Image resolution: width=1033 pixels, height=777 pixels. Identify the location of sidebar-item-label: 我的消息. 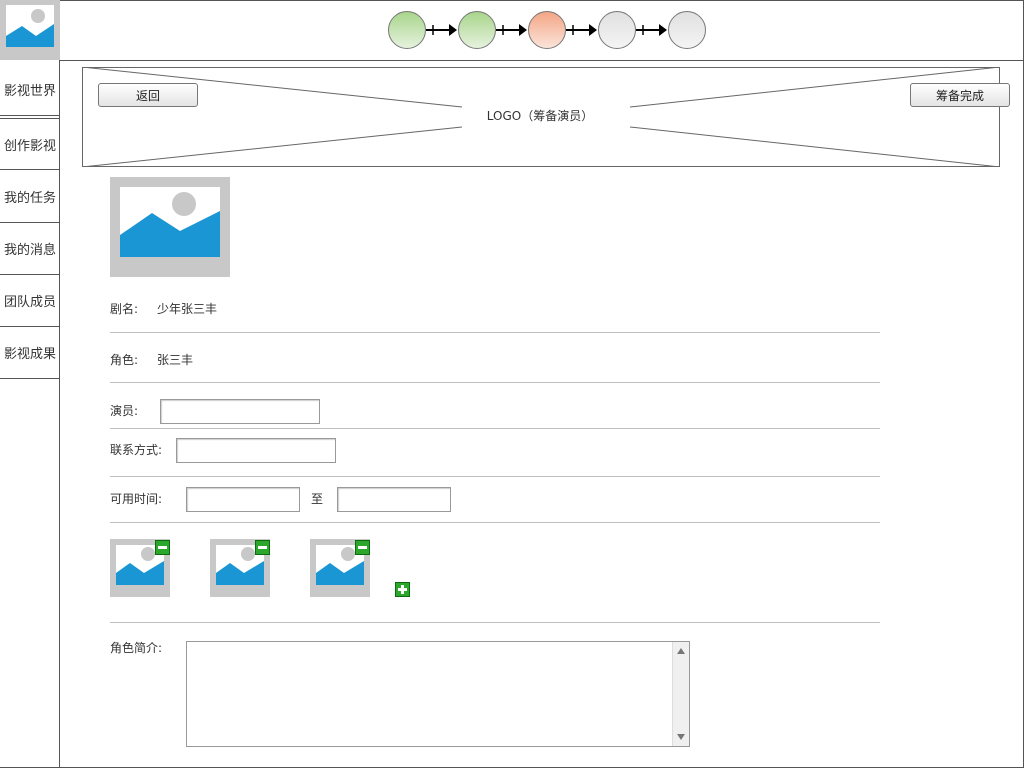
(29, 250).